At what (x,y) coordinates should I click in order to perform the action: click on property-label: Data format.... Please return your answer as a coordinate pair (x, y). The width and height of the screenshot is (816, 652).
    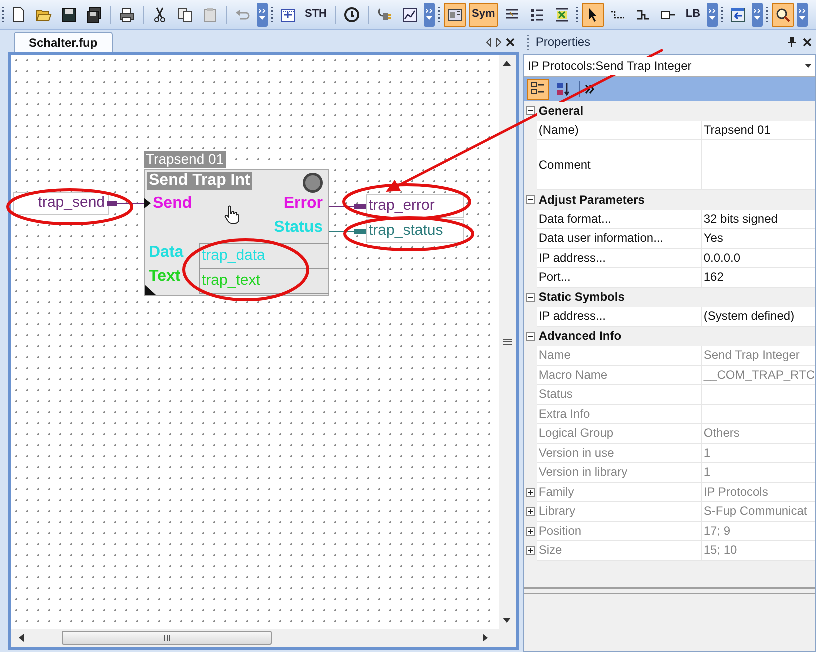
    Looking at the image, I should click on (619, 219).